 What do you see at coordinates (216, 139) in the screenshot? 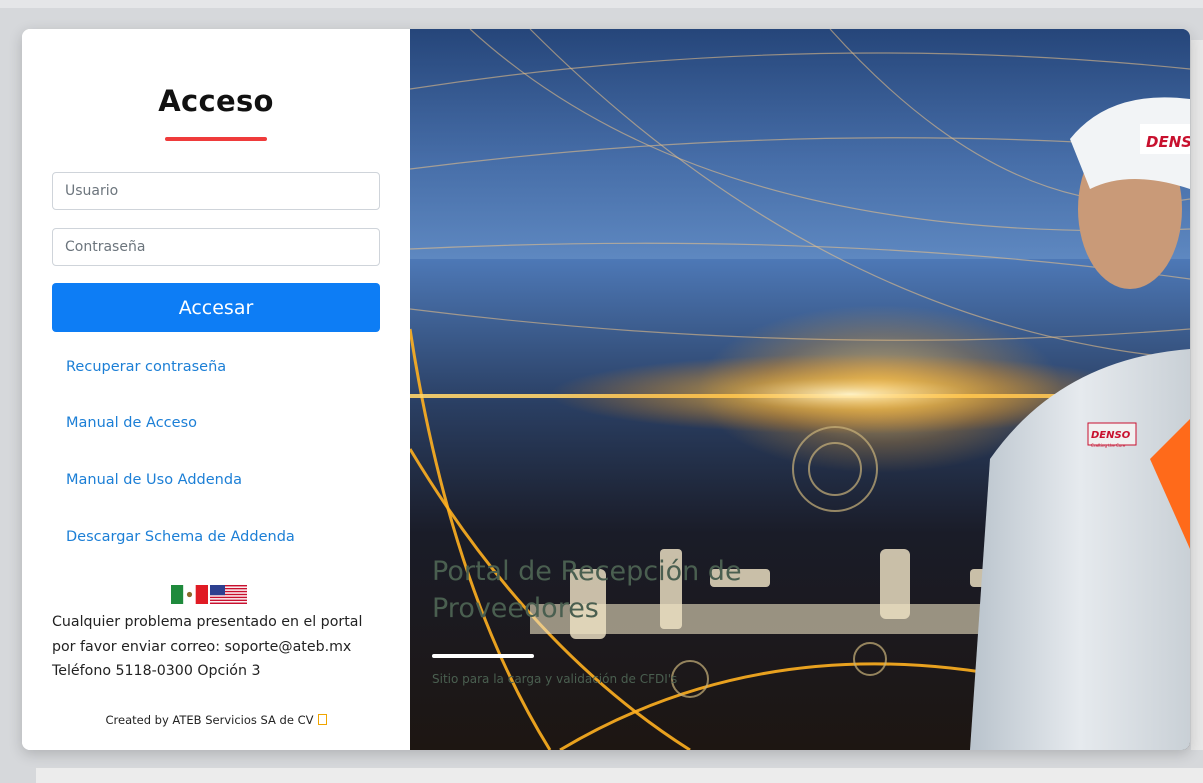
I see `title-underline` at bounding box center [216, 139].